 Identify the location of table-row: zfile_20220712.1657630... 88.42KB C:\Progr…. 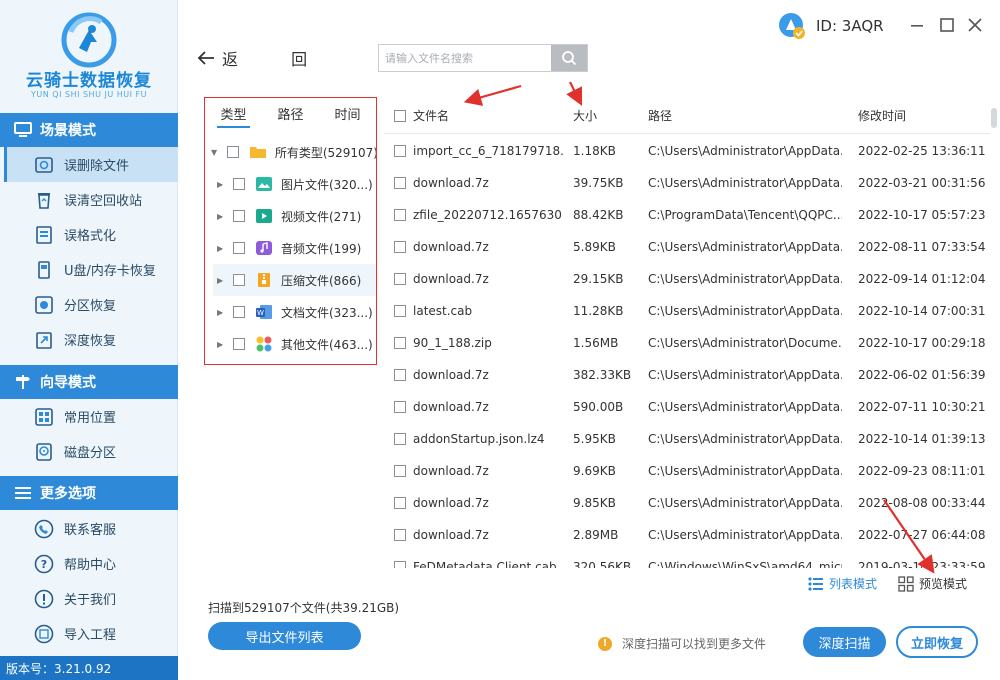
(687, 215).